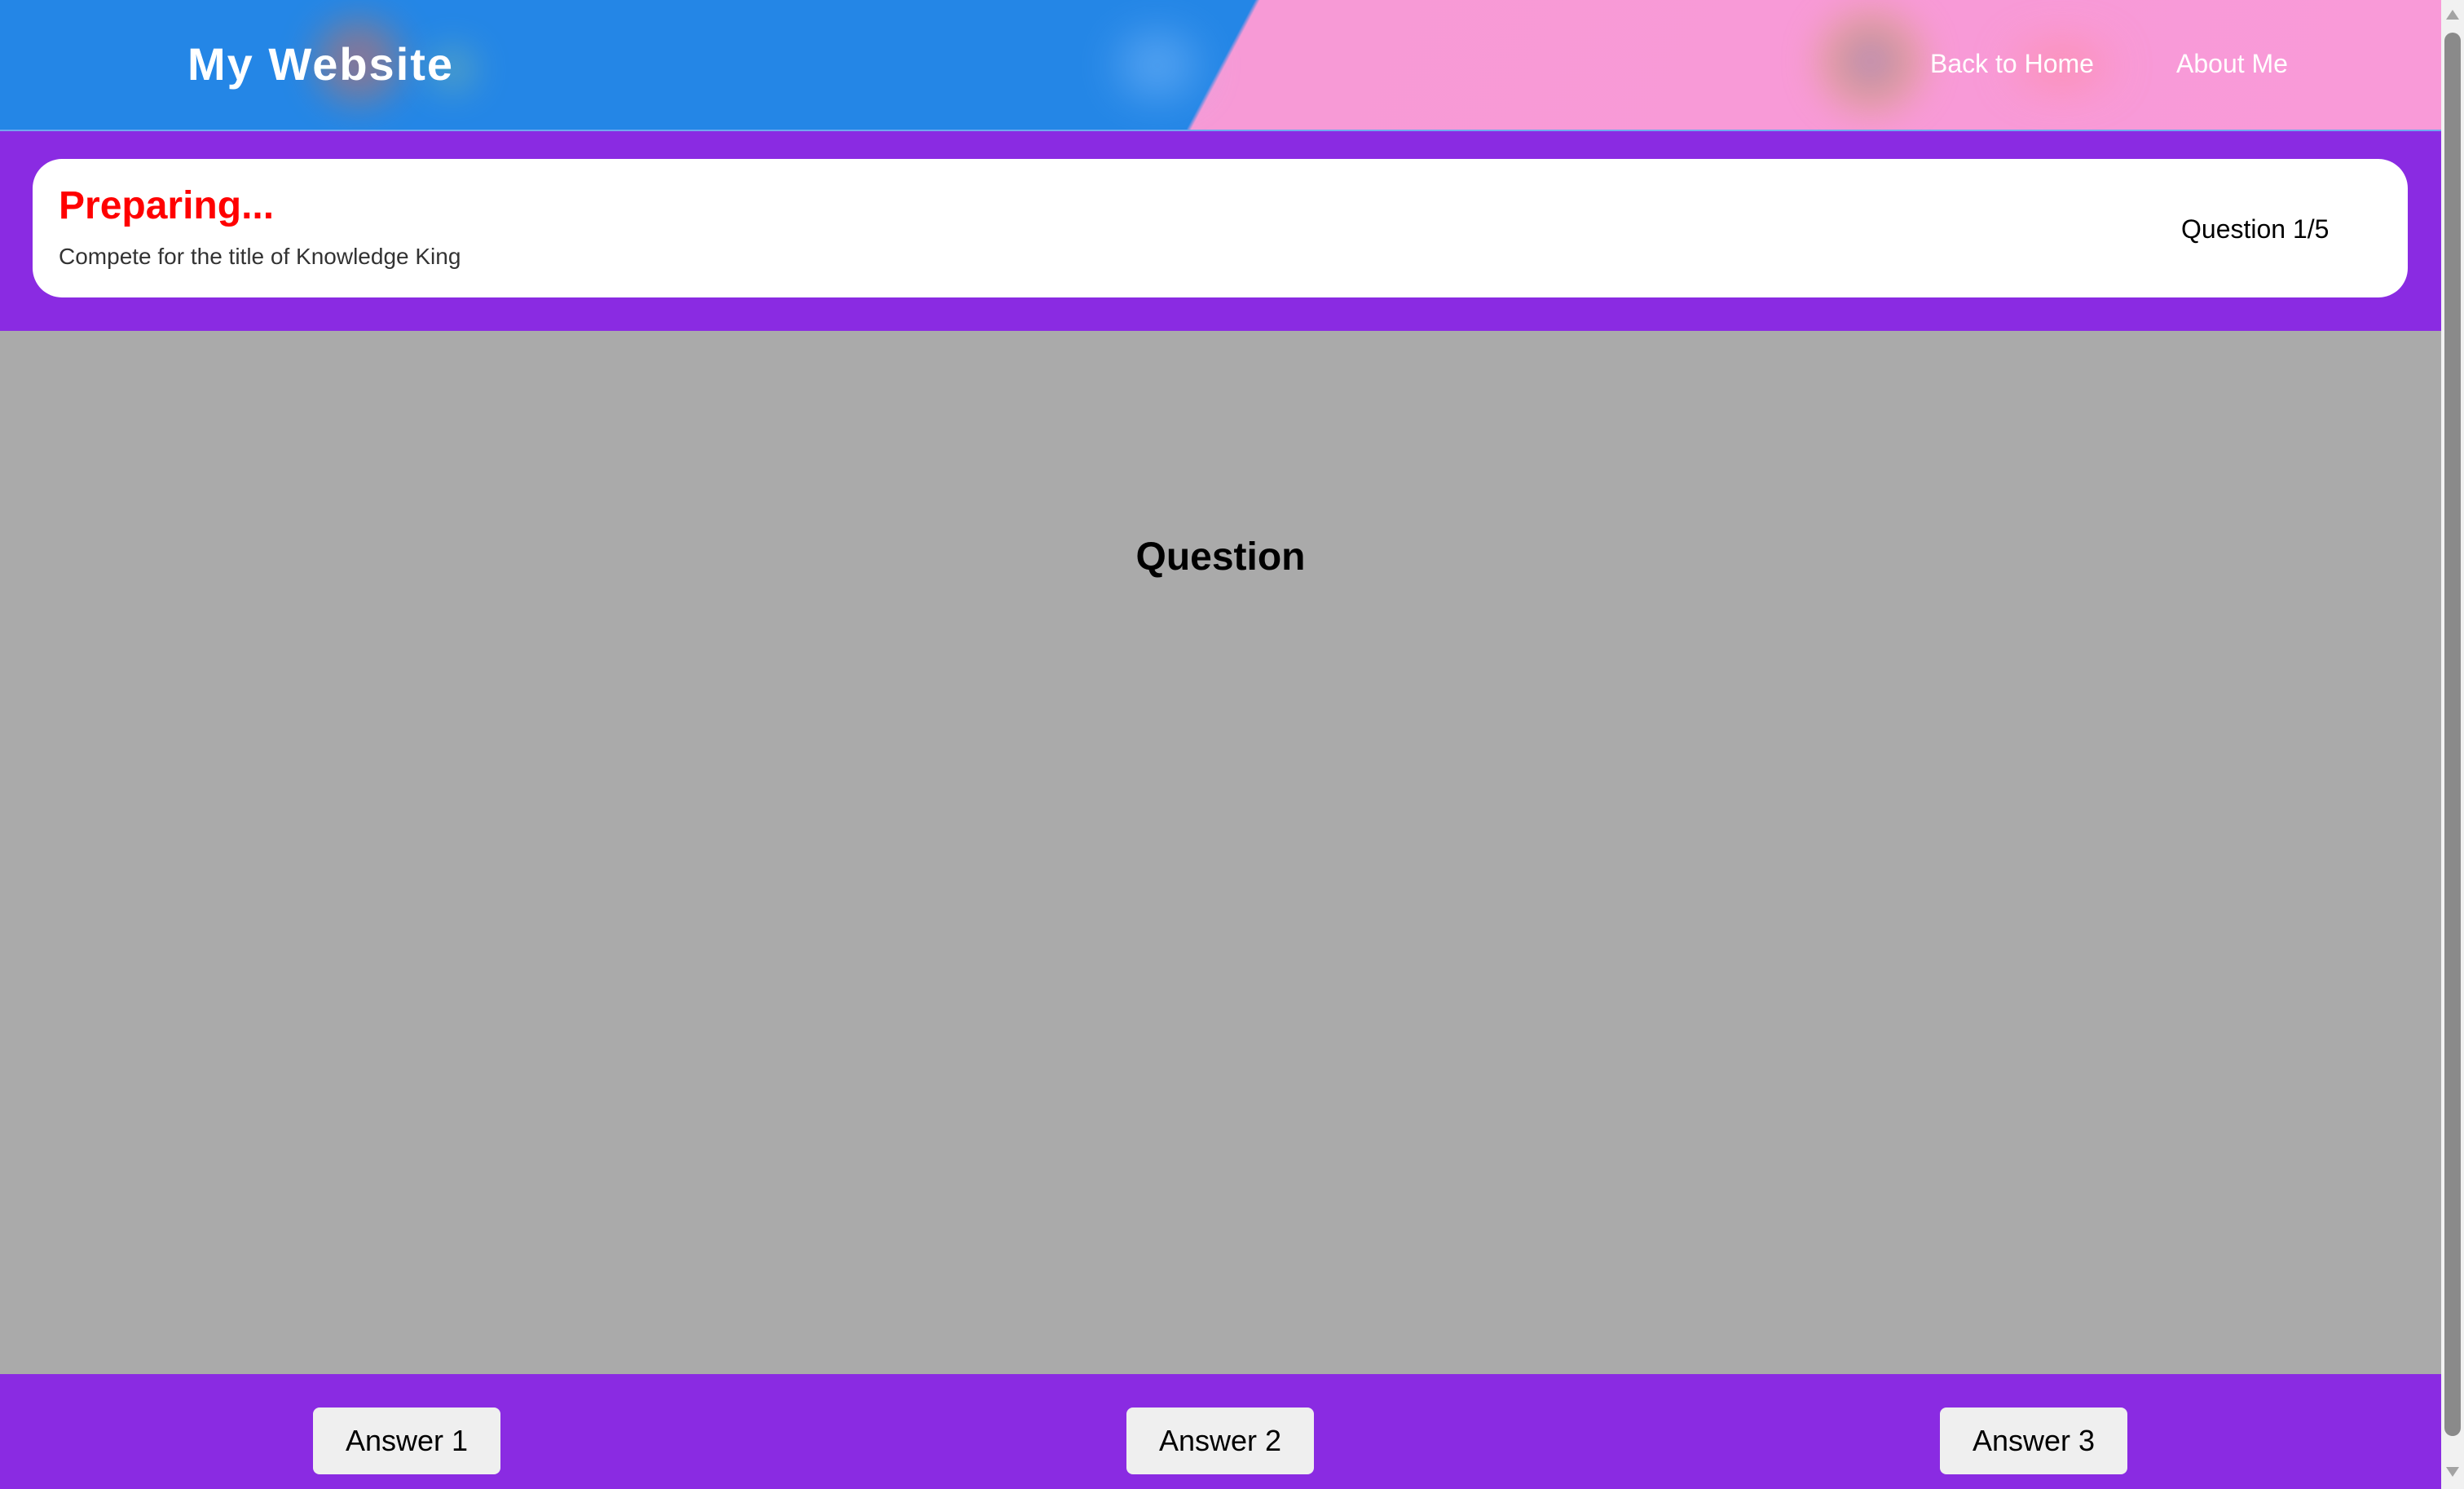 This screenshot has height=1489, width=2464. I want to click on scrollbar-thumb, so click(2452, 735).